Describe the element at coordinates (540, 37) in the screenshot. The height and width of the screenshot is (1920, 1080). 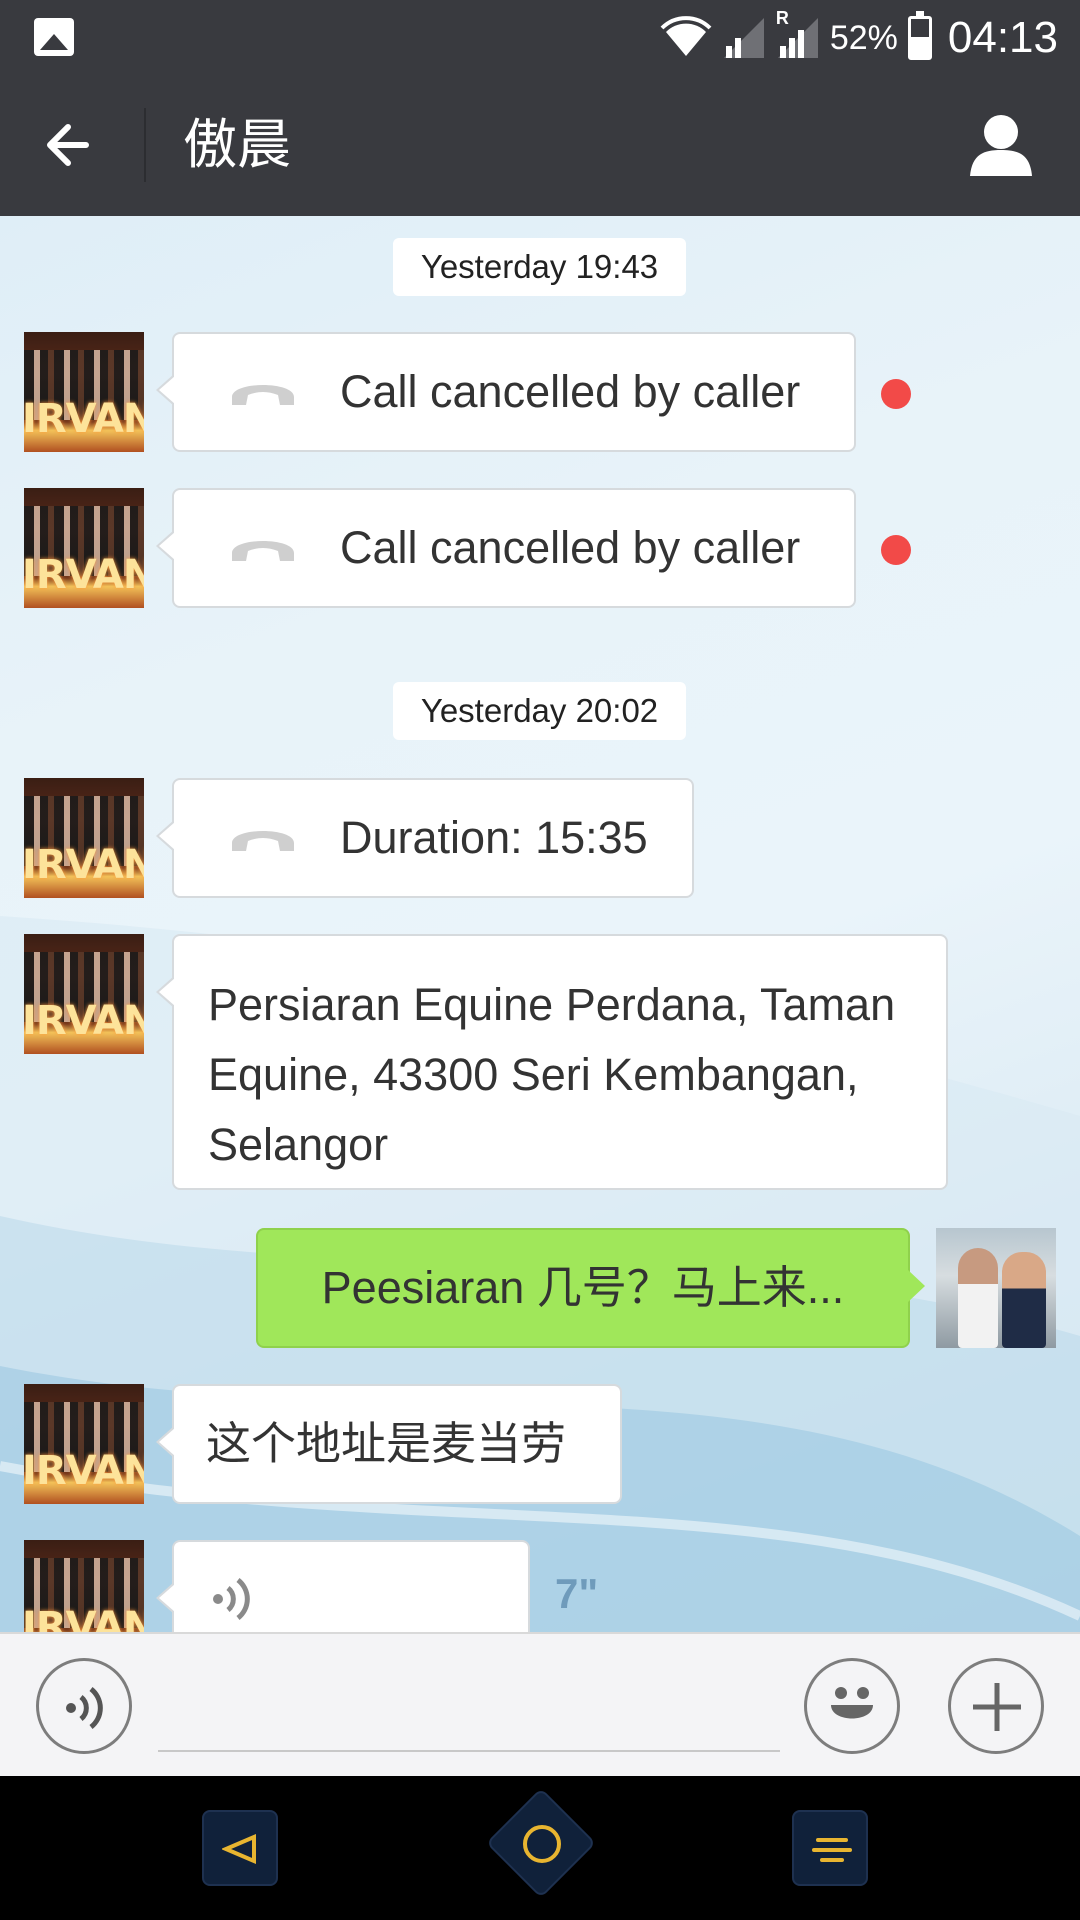
I see `status-bar: R 52% 04:13` at that location.